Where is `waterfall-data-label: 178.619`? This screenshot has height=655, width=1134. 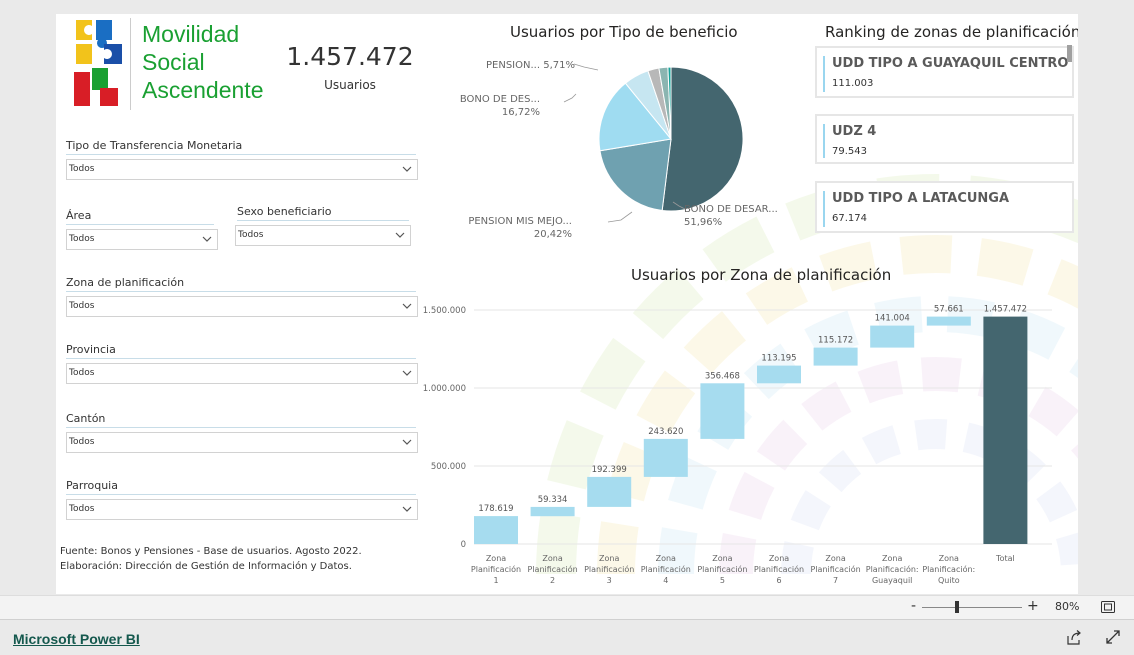
waterfall-data-label: 178.619 is located at coordinates (495, 509).